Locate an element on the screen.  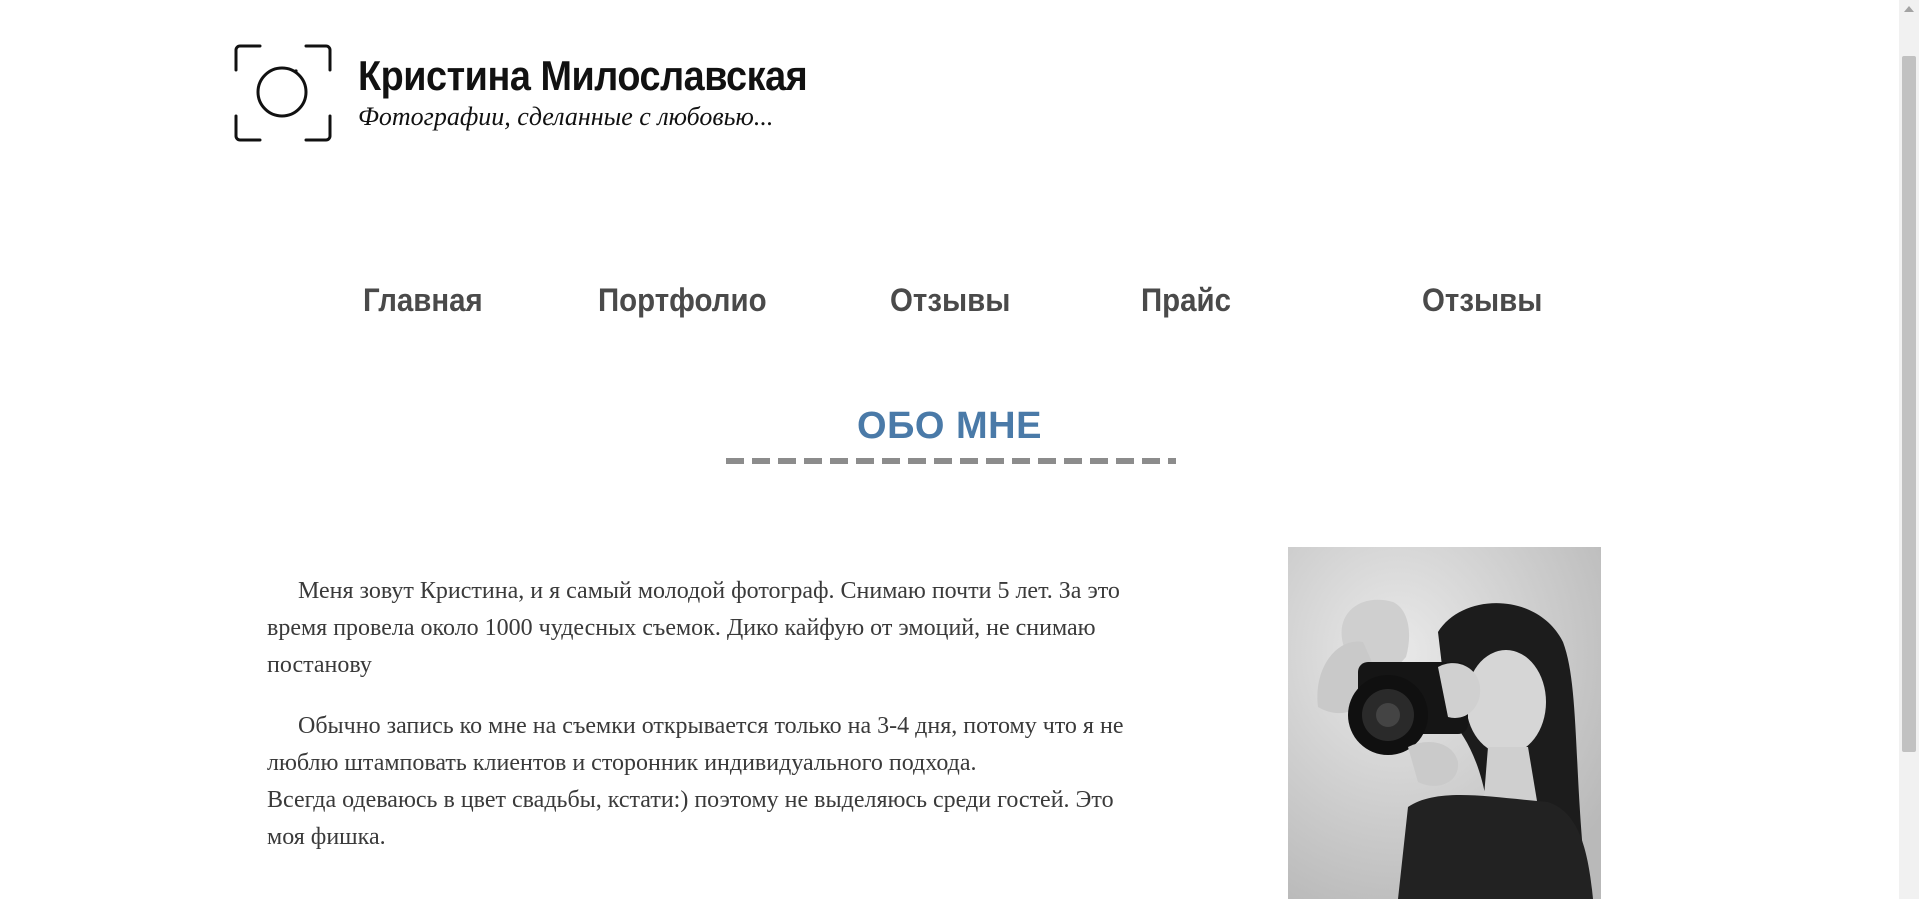
portrait-image is located at coordinates (1444, 723).